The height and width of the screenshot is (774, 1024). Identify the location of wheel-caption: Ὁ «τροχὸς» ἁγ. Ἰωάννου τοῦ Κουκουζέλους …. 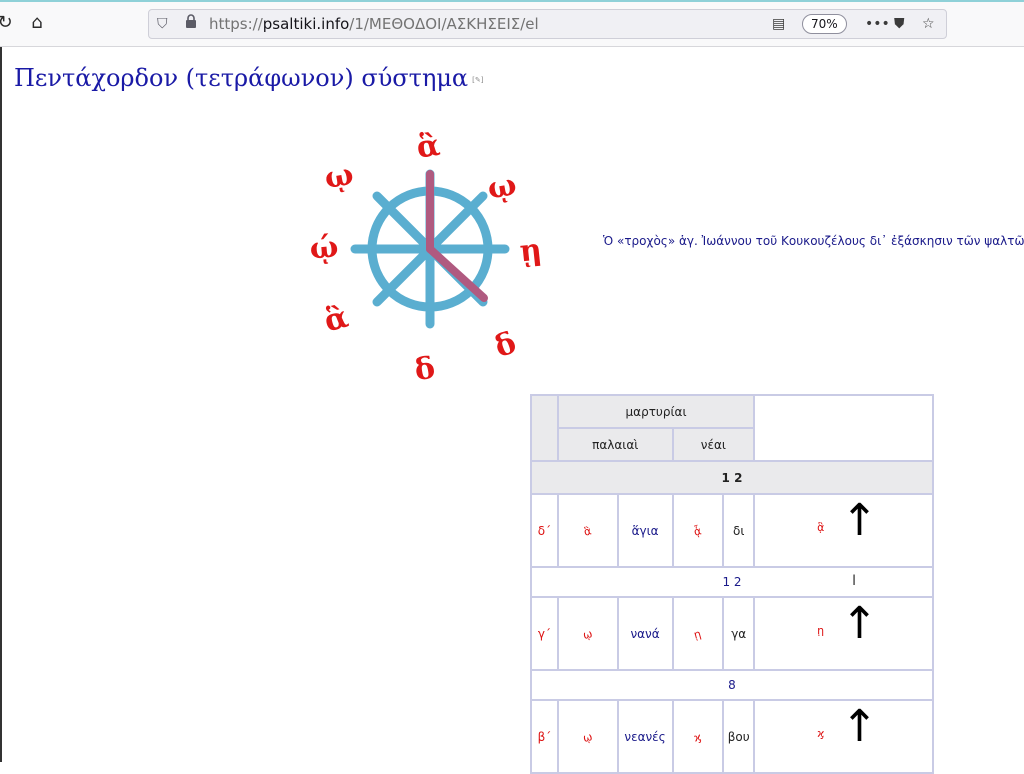
(813, 241).